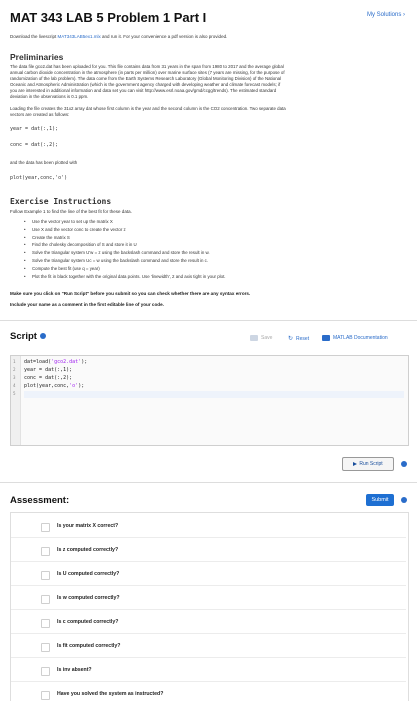  Describe the element at coordinates (14, 377) in the screenshot. I see `line-number: 3` at that location.